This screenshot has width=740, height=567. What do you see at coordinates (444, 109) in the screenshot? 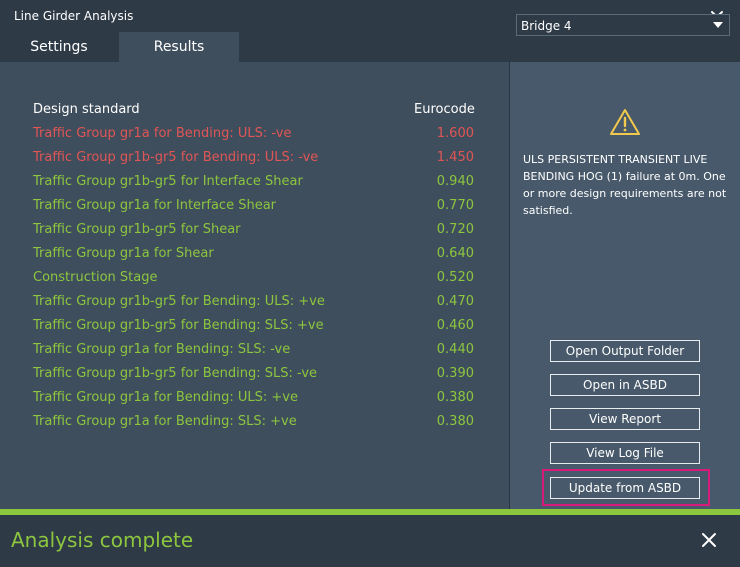
I see `column-header-eurocode: Eurocode` at bounding box center [444, 109].